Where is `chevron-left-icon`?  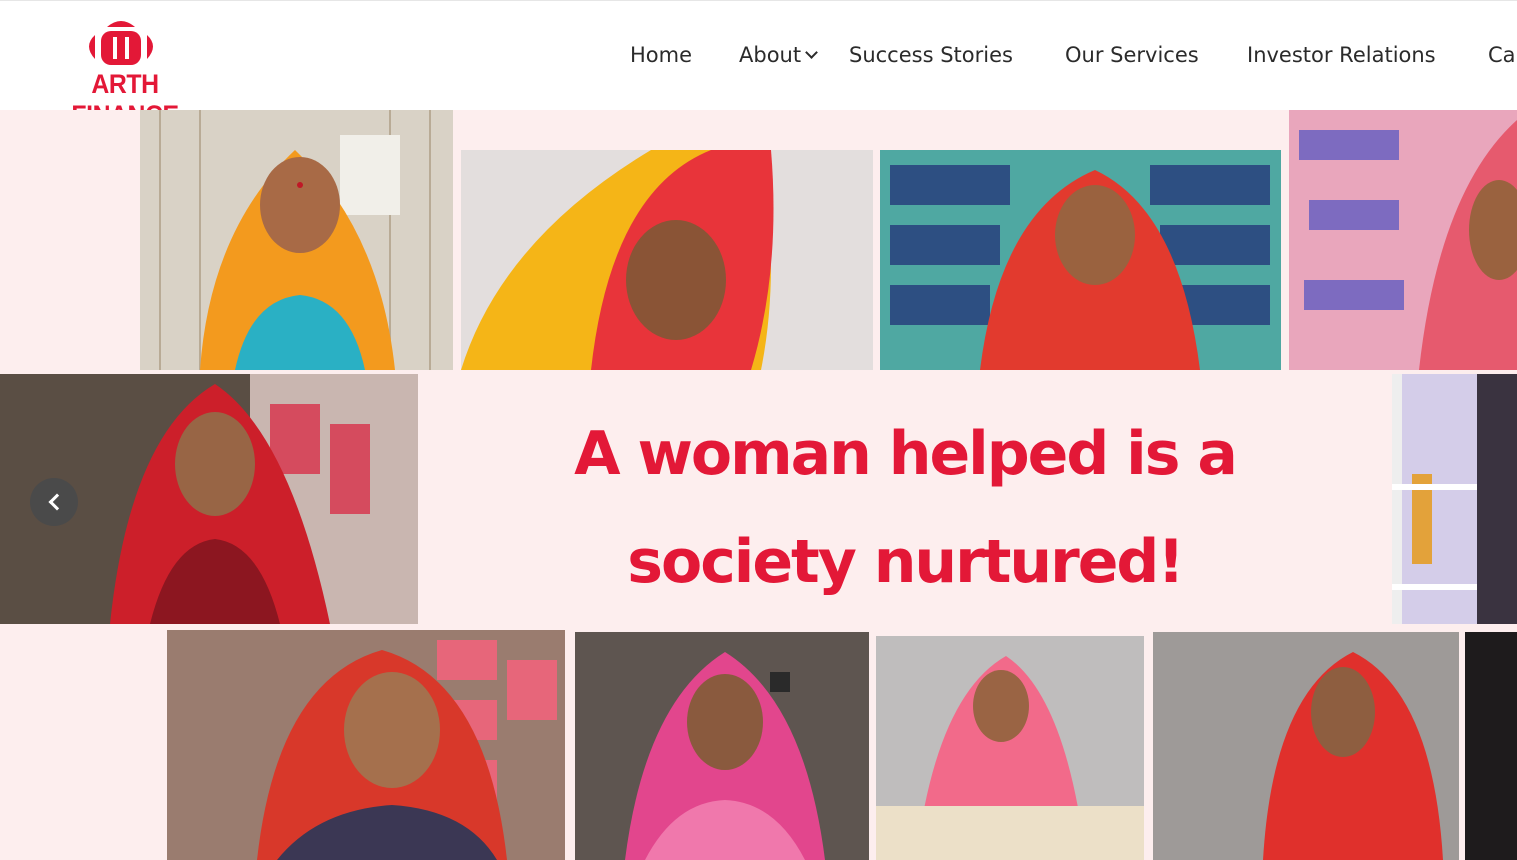 chevron-left-icon is located at coordinates (56, 502).